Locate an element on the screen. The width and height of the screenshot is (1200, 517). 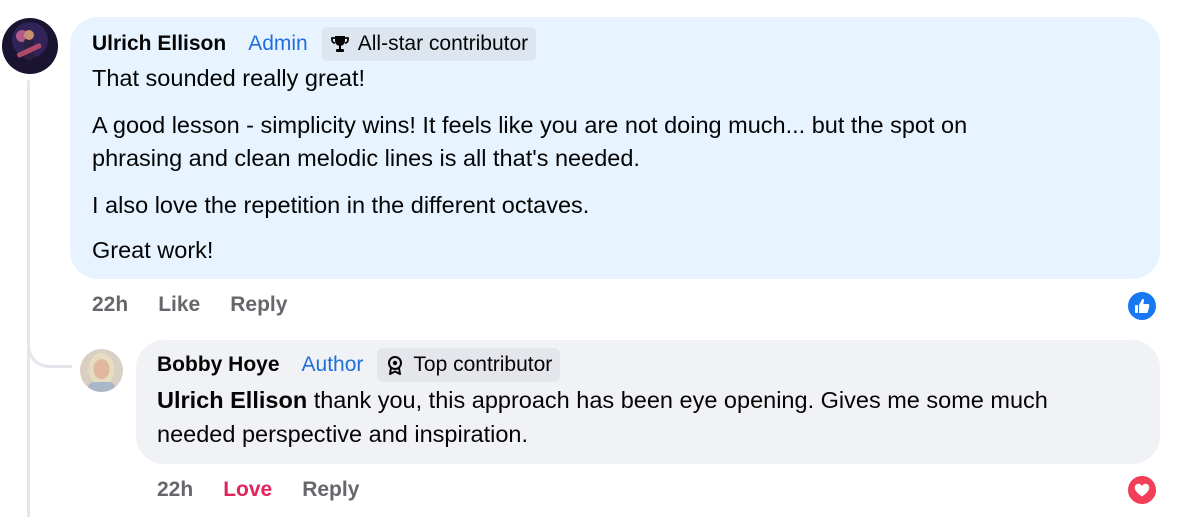
like-reaction-badge is located at coordinates (1142, 306).